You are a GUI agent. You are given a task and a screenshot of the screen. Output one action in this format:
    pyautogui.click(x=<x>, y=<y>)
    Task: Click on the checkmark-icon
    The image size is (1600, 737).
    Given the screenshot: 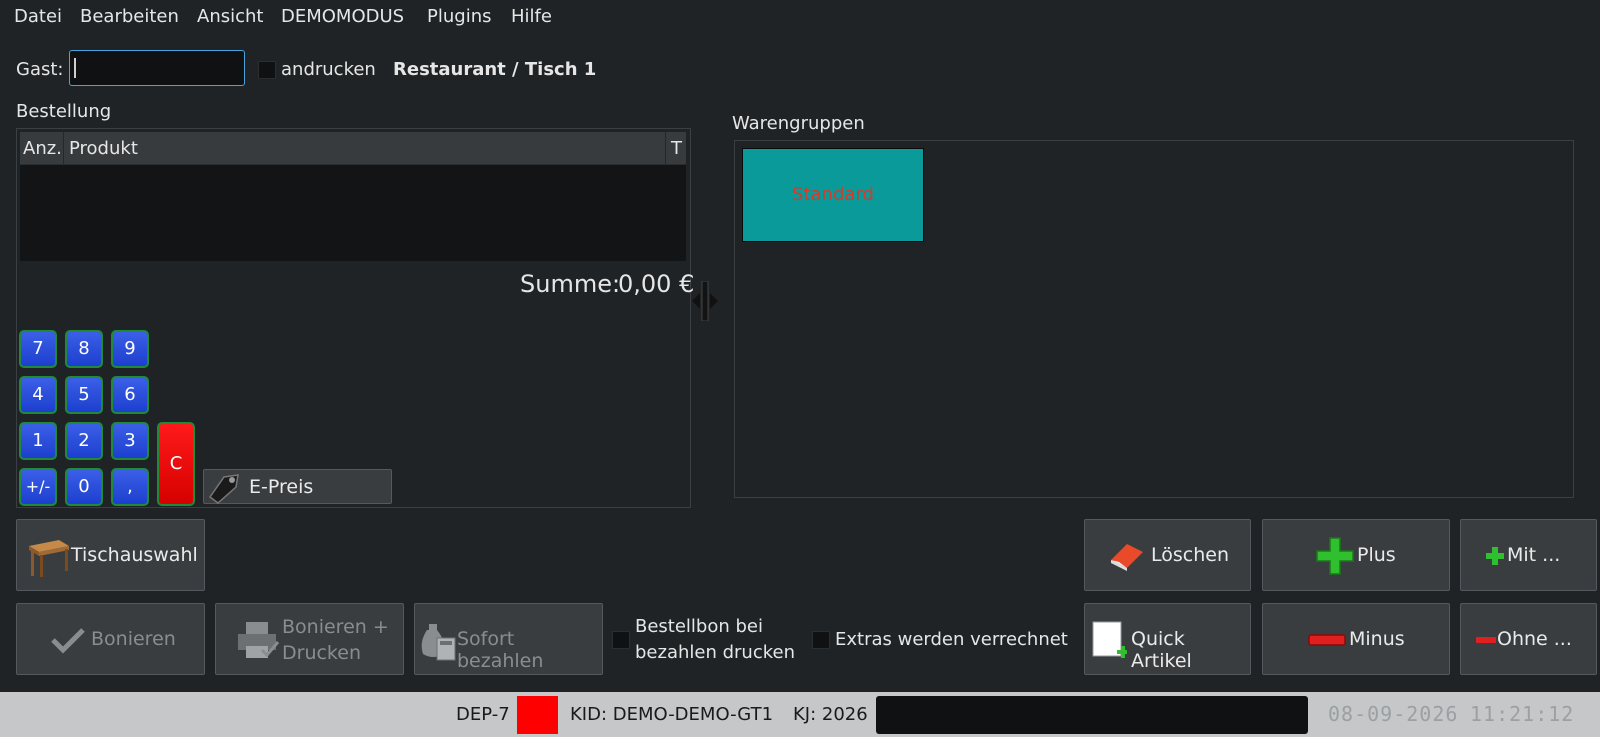 What is the action you would take?
    pyautogui.click(x=68, y=641)
    